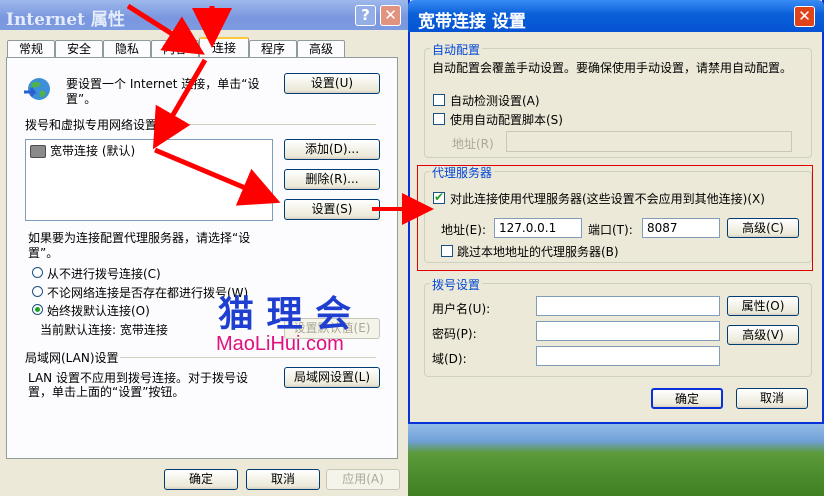 The width and height of the screenshot is (824, 496). I want to click on dialup-advanced-button: 高级(V), so click(763, 335).